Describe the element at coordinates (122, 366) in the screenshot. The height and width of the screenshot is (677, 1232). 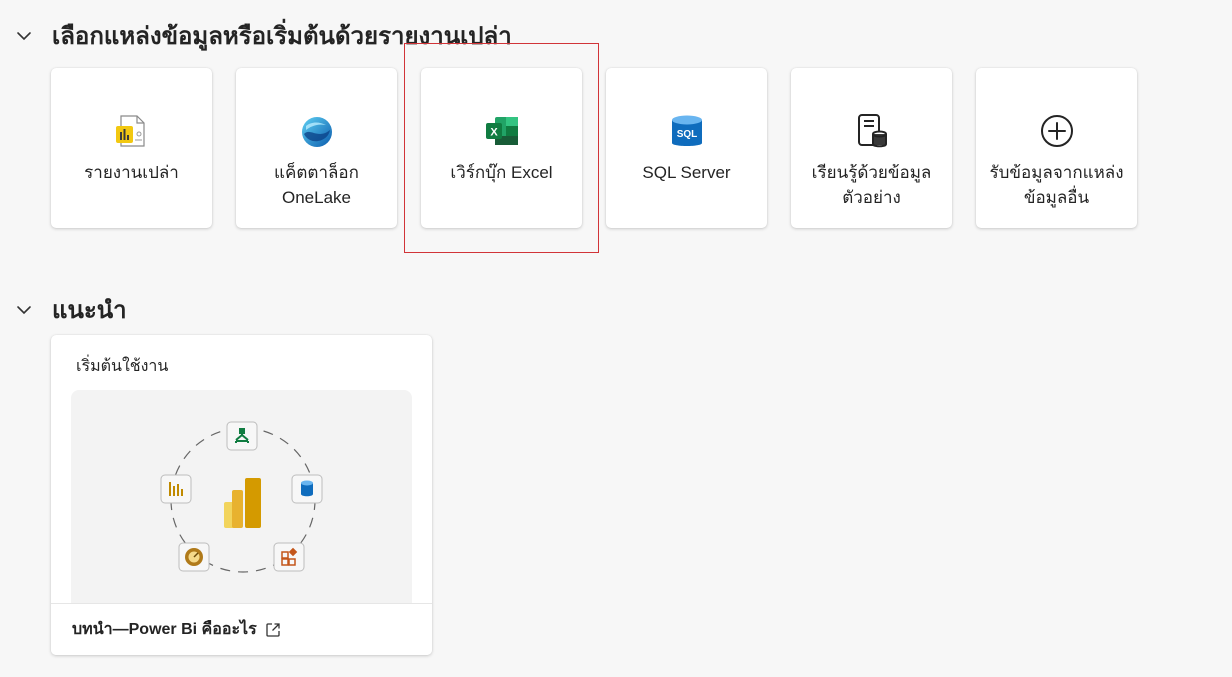
I see `recommended-tag: เริ่มต้นใช้งาน` at that location.